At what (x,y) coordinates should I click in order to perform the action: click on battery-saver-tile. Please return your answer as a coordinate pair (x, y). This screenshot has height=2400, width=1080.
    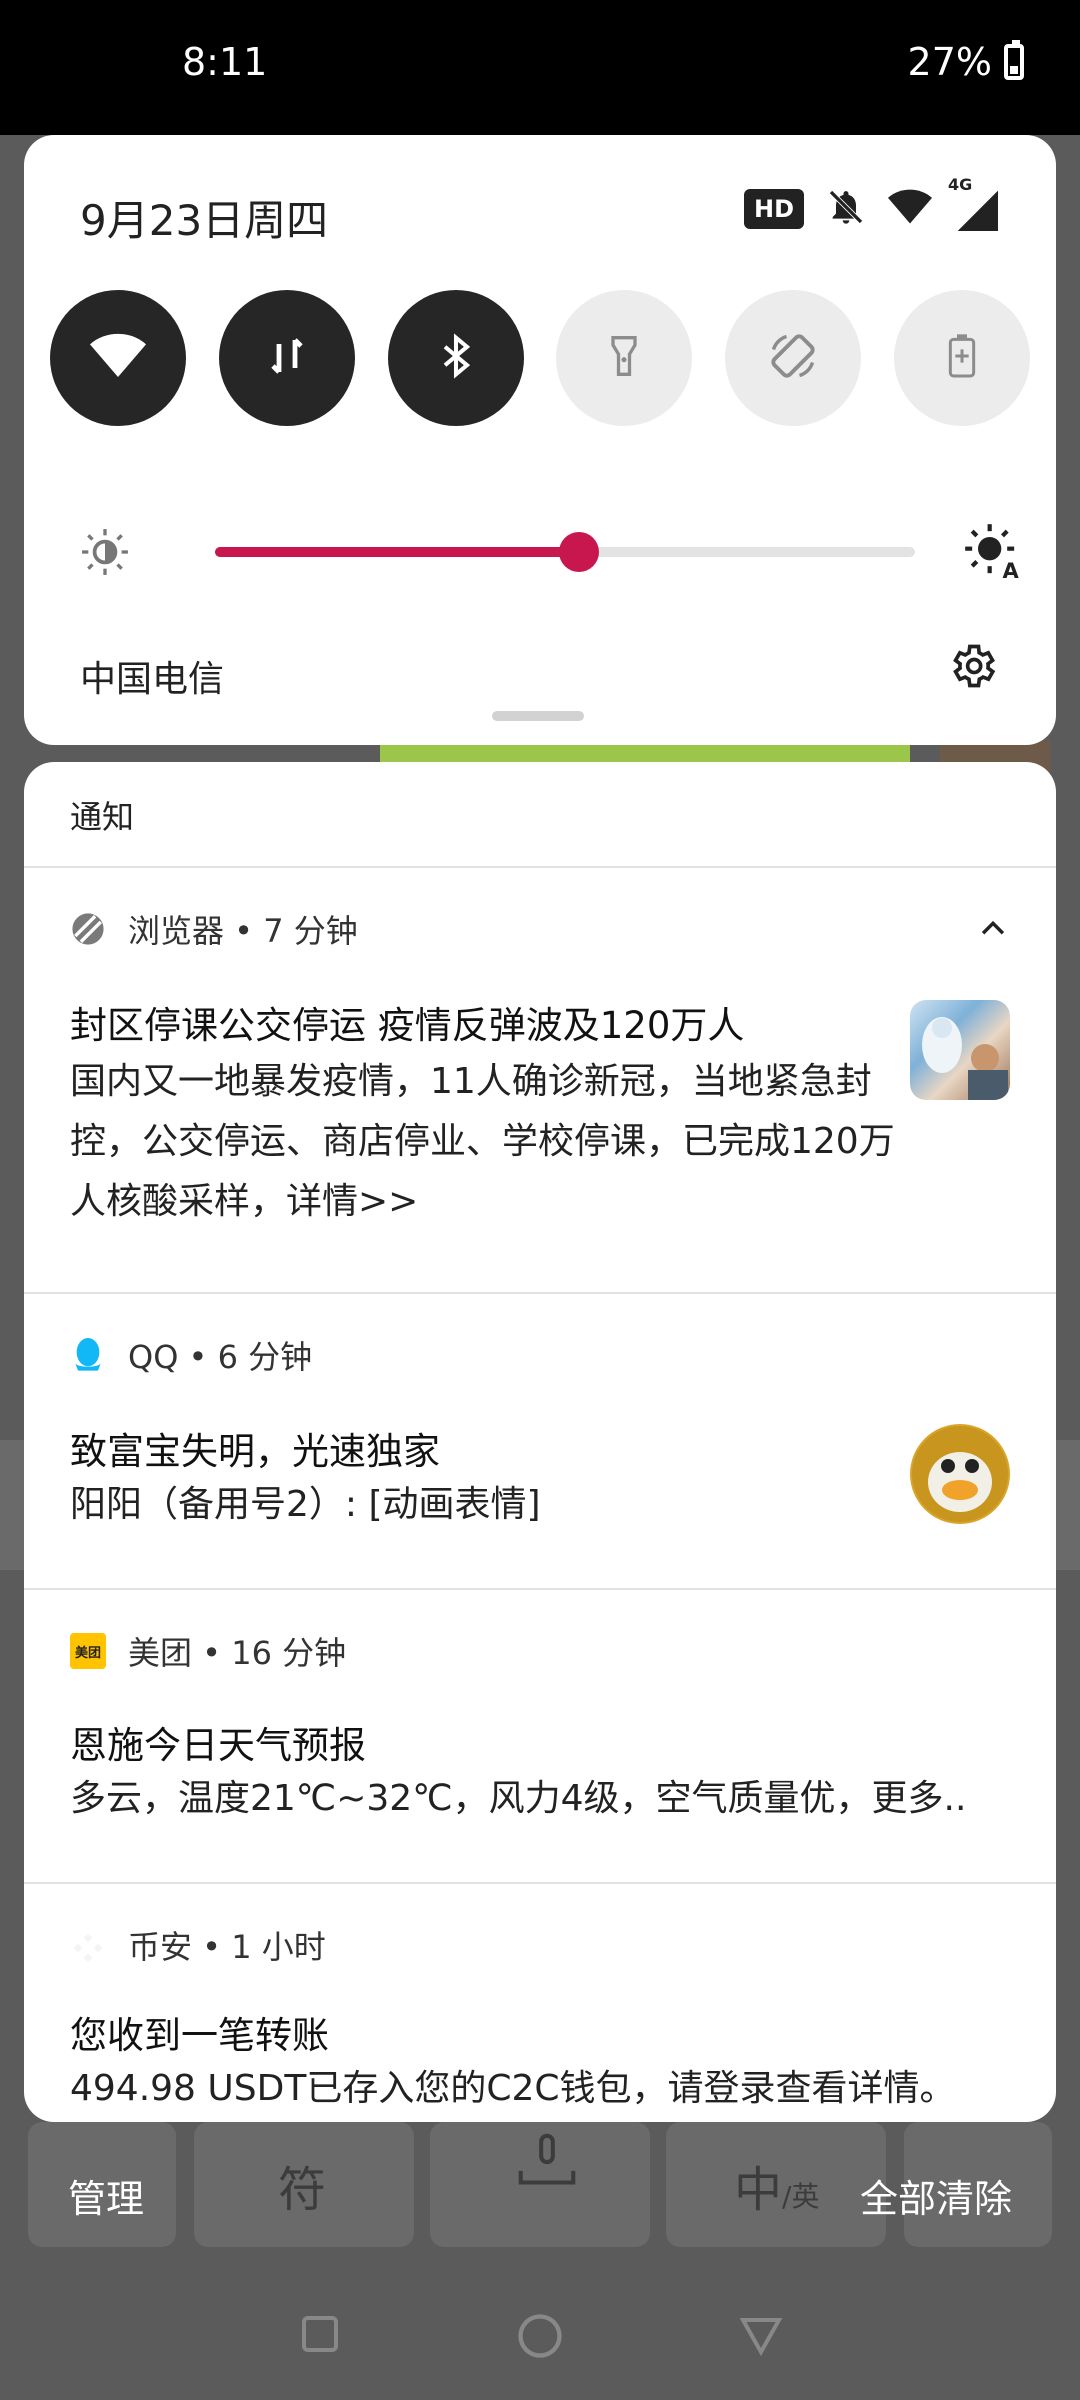
    Looking at the image, I should click on (961, 358).